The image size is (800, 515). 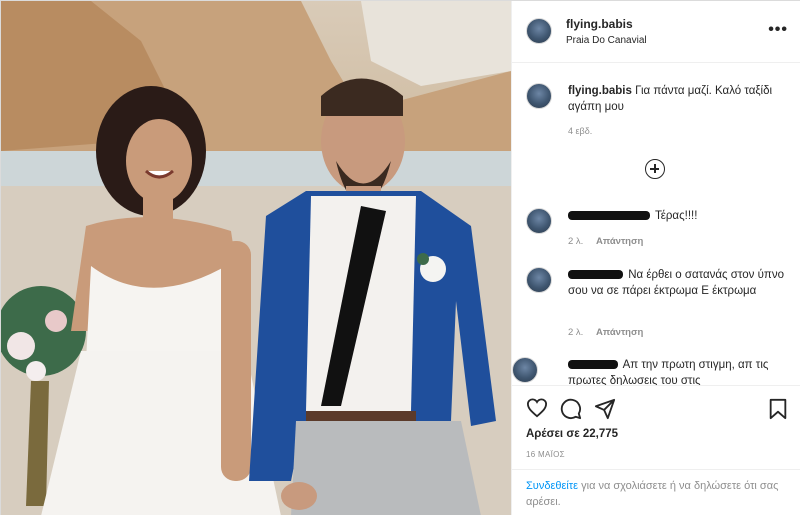 I want to click on caption-time: 4 εβδ., so click(x=580, y=131).